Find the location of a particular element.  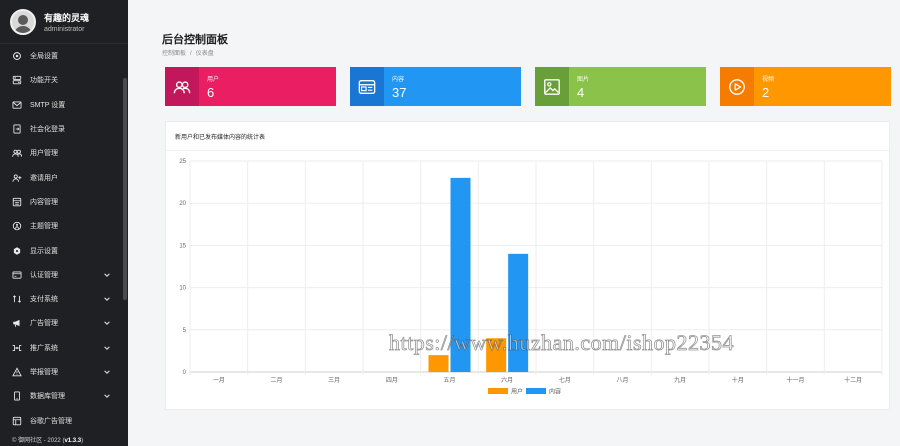

breadcrumb-item-dashboard-panel: 控制面板 is located at coordinates (174, 54).